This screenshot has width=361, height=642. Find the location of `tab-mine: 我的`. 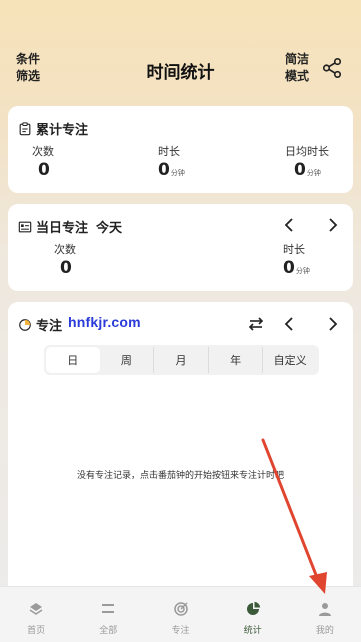

tab-mine: 我的 is located at coordinates (325, 614).